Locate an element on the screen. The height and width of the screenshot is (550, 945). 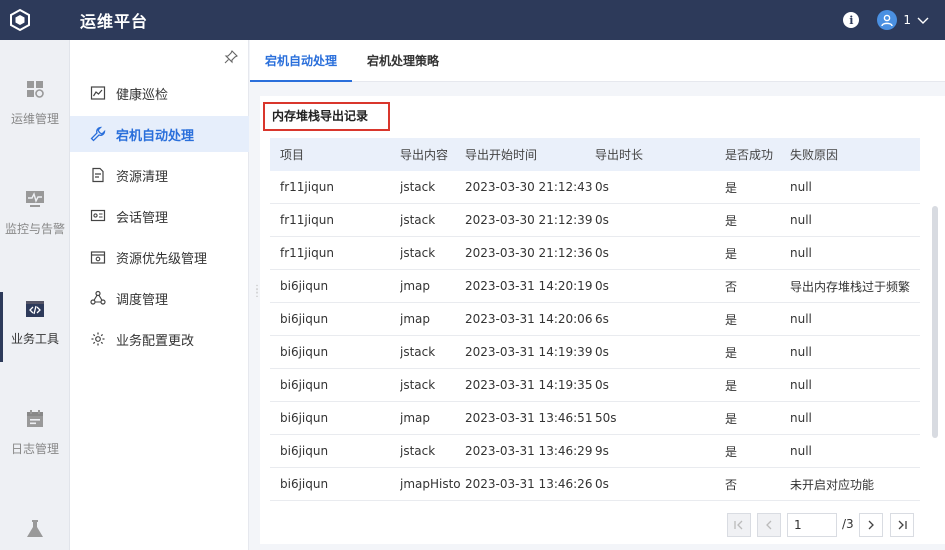
table-row: bi6jiqun jstack 2023-03-31 14:19:35 0s 是 null is located at coordinates (595, 385).